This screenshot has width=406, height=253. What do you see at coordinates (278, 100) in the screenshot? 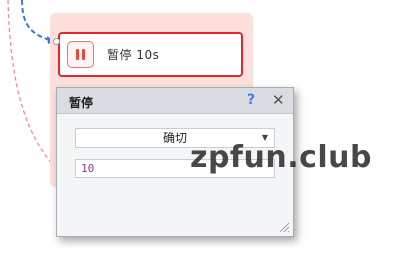
I see `close-icon: ✕` at bounding box center [278, 100].